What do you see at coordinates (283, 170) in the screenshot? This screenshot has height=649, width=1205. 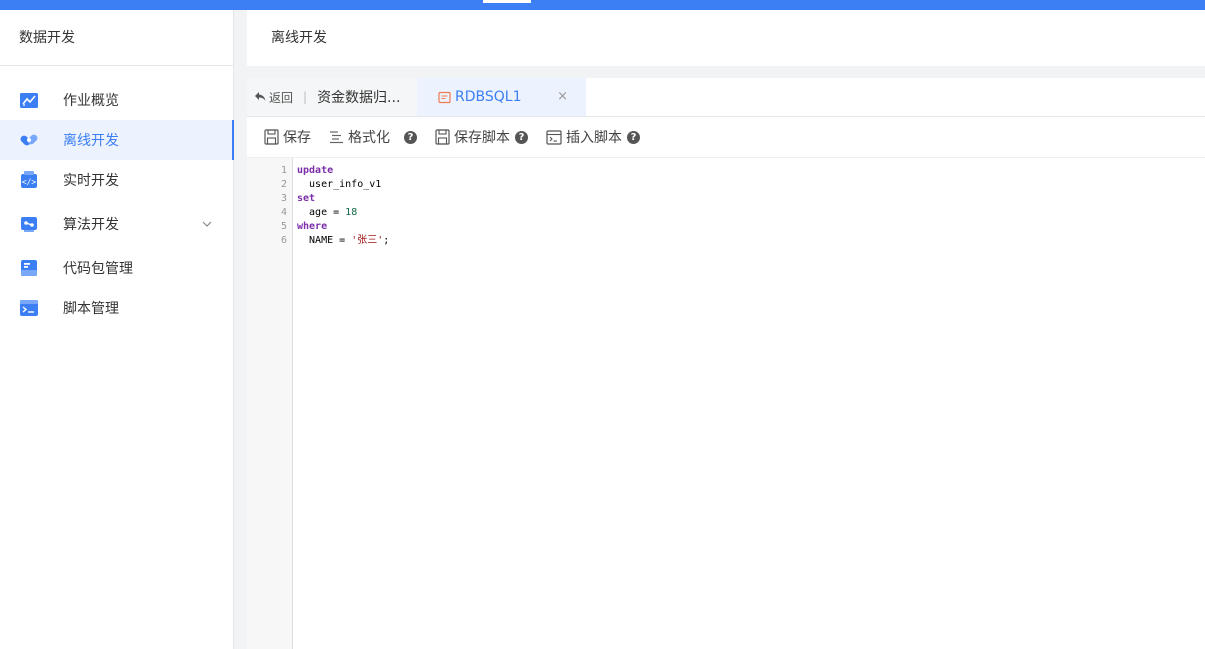 I see `line-number: 1` at bounding box center [283, 170].